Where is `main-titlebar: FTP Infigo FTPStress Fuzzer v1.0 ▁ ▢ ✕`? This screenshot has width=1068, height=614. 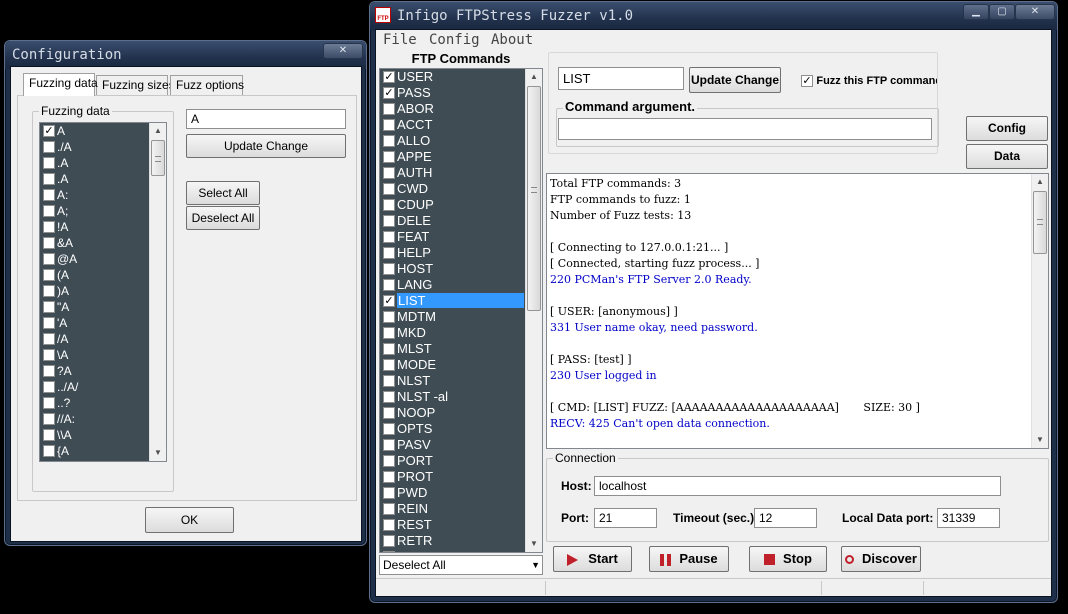 main-titlebar: FTP Infigo FTPStress Fuzzer v1.0 ▁ ▢ ✕ is located at coordinates (713, 16).